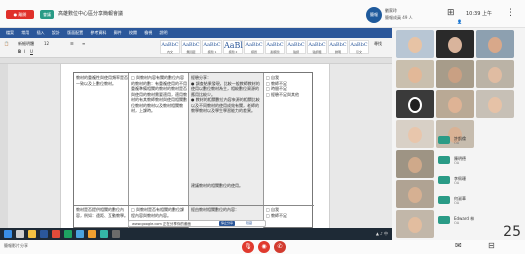 This screenshot has height=254, width=525. Describe the element at coordinates (479, 14) in the screenshot. I see `clock: 10:39 上午` at that location.